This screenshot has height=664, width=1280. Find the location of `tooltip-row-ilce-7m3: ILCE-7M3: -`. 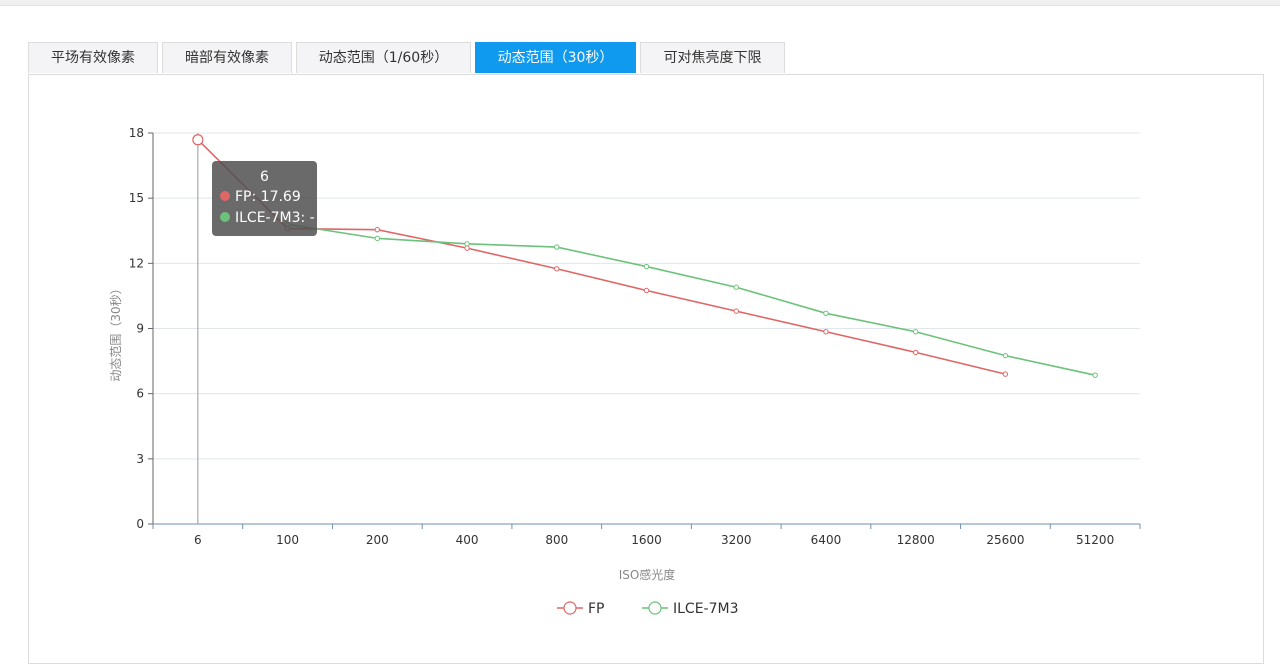

tooltip-row-ilce-7m3: ILCE-7M3: - is located at coordinates (267, 218).